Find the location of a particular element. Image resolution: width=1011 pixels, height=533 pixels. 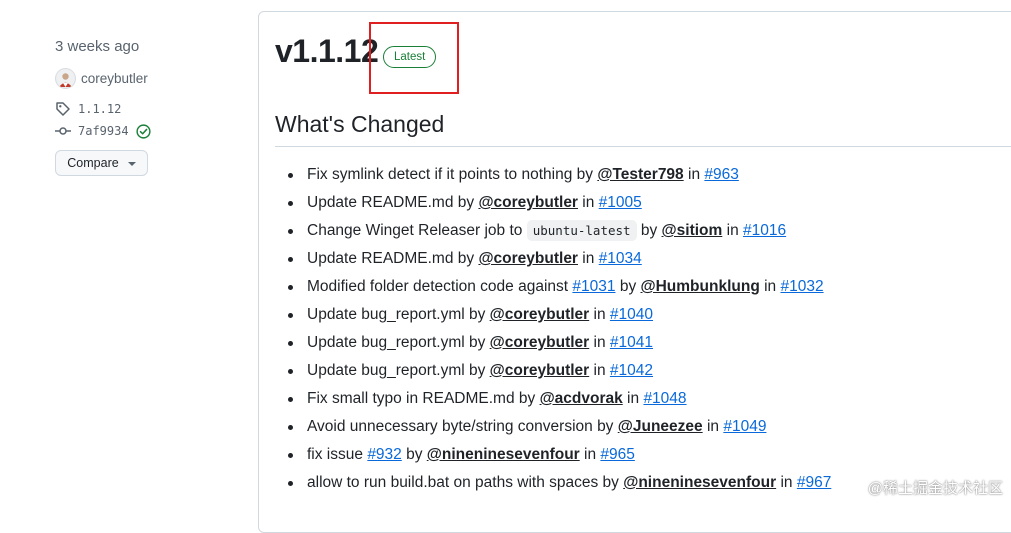

pull-request-link: #1042 is located at coordinates (631, 370).